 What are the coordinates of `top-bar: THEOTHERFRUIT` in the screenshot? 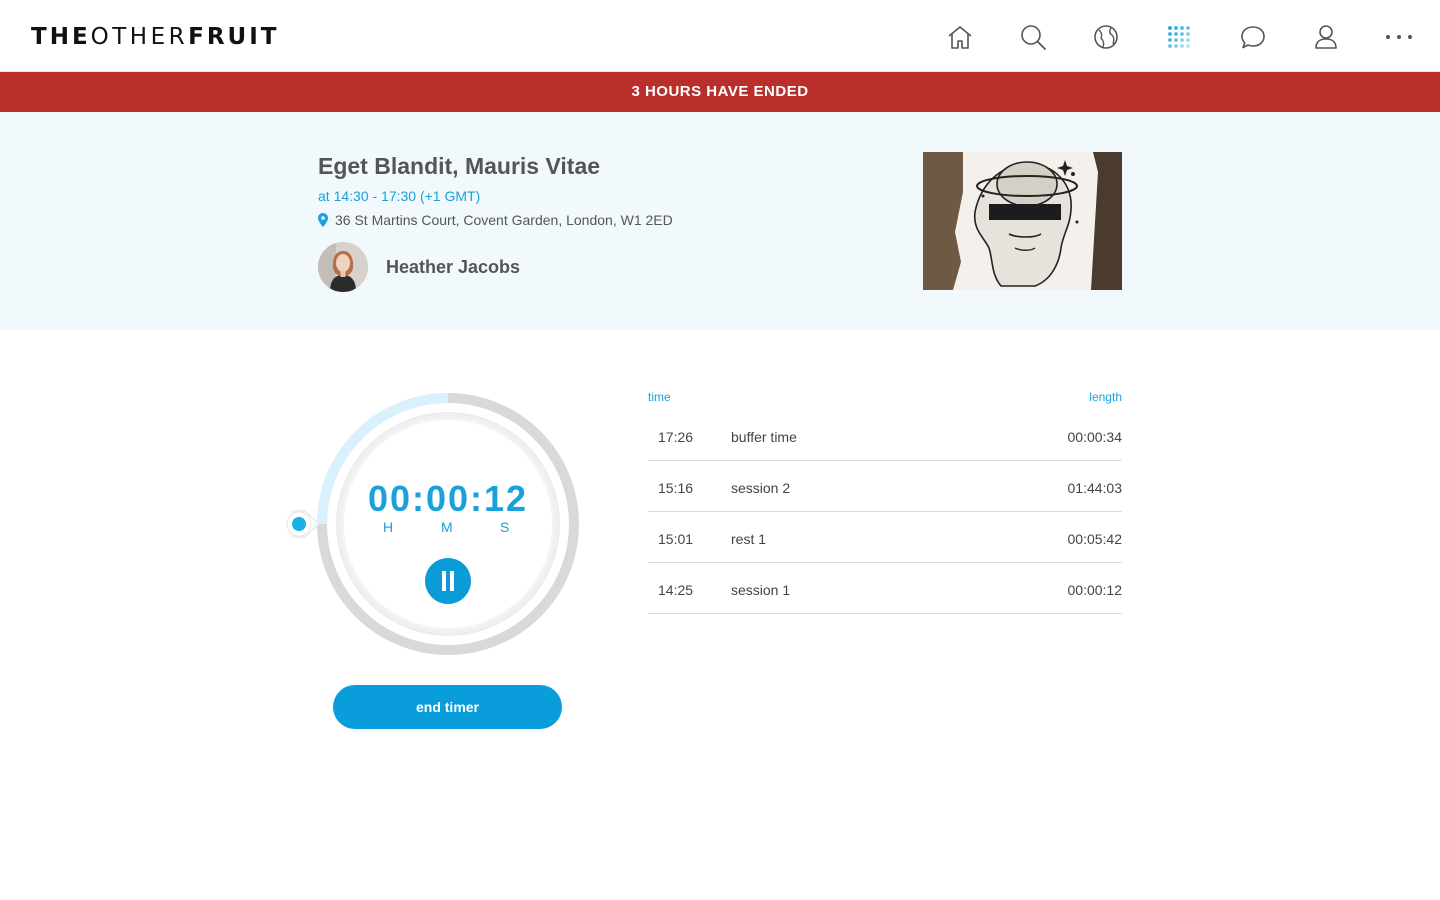 It's located at (720, 36).